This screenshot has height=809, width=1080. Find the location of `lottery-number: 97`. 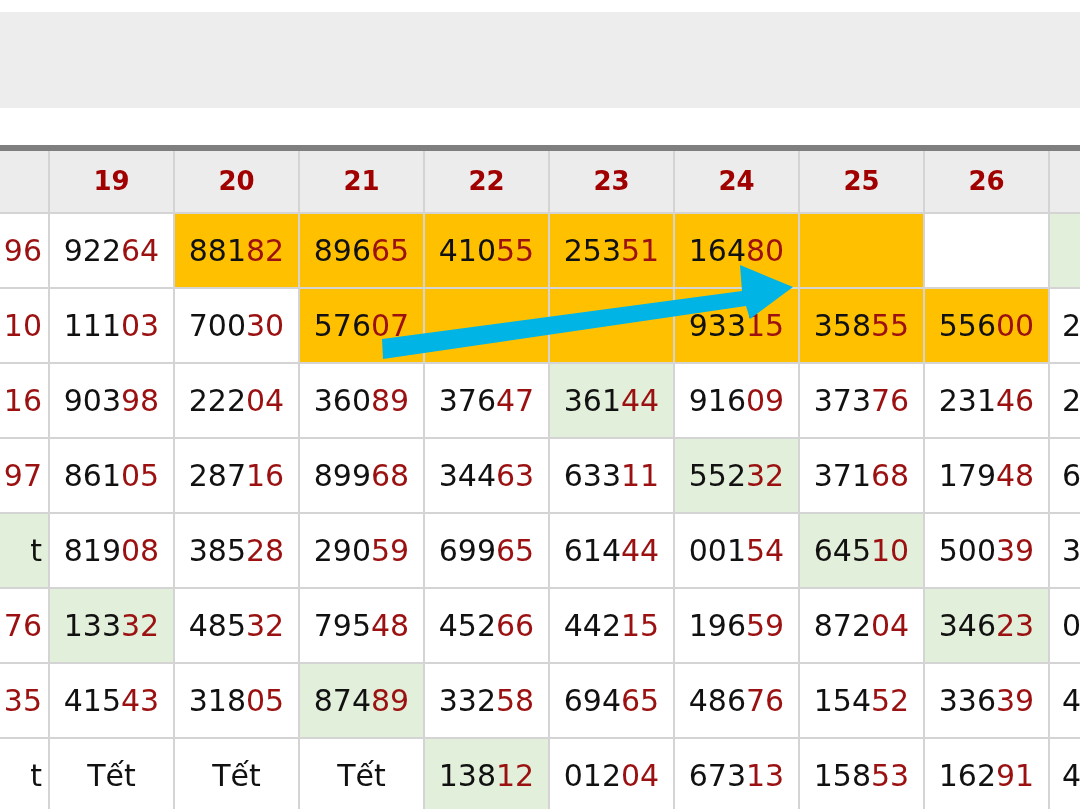

lottery-number: 97 is located at coordinates (22, 476).